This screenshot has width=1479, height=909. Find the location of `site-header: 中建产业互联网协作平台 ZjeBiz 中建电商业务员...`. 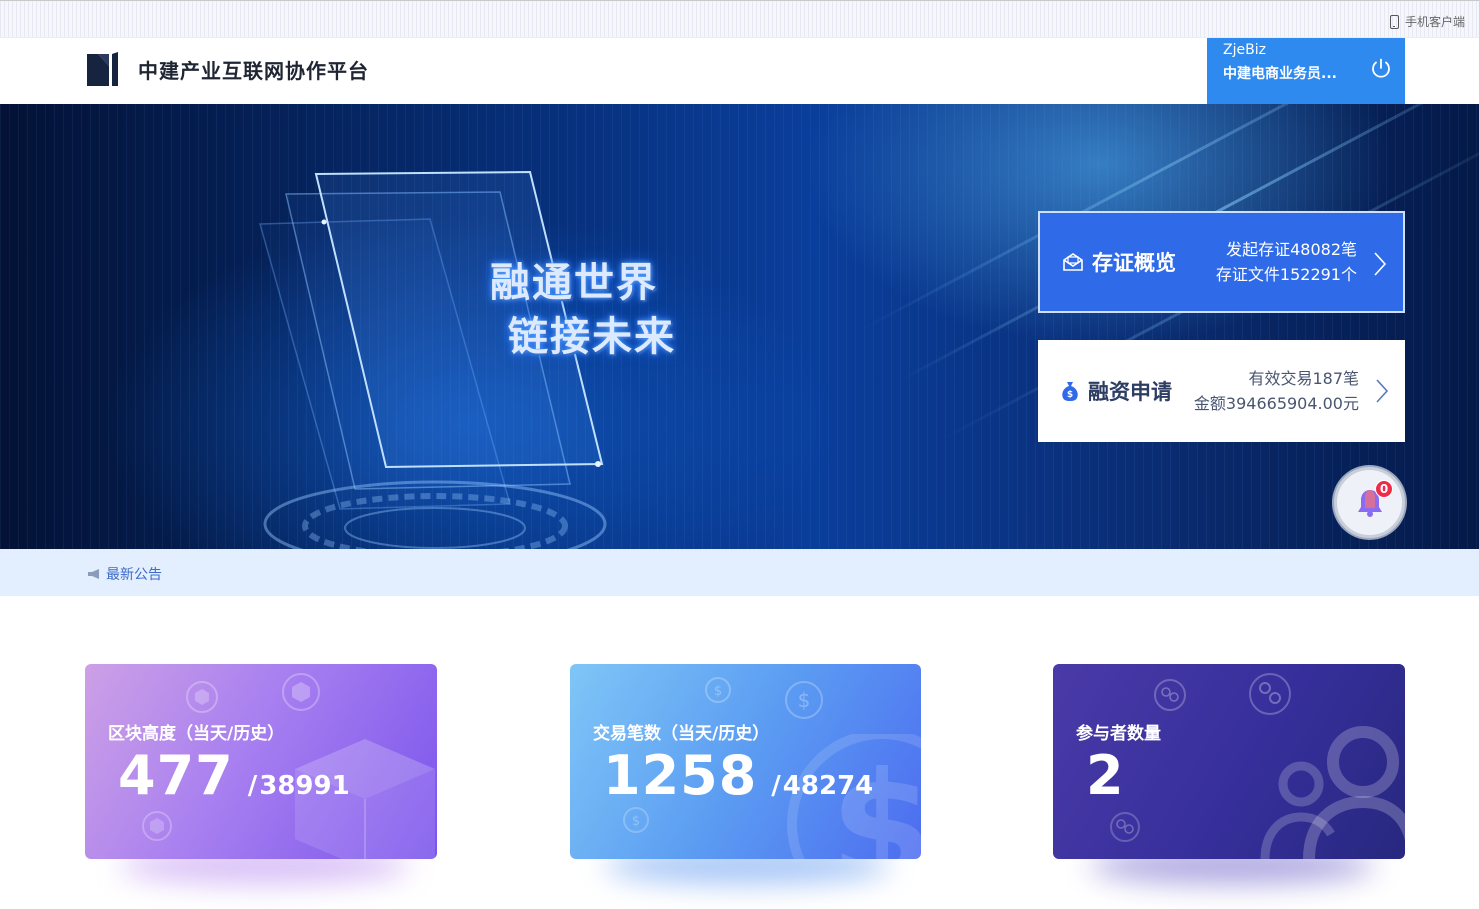

site-header: 中建产业互联网协作平台 ZjeBiz 中建电商业务员... is located at coordinates (739, 71).